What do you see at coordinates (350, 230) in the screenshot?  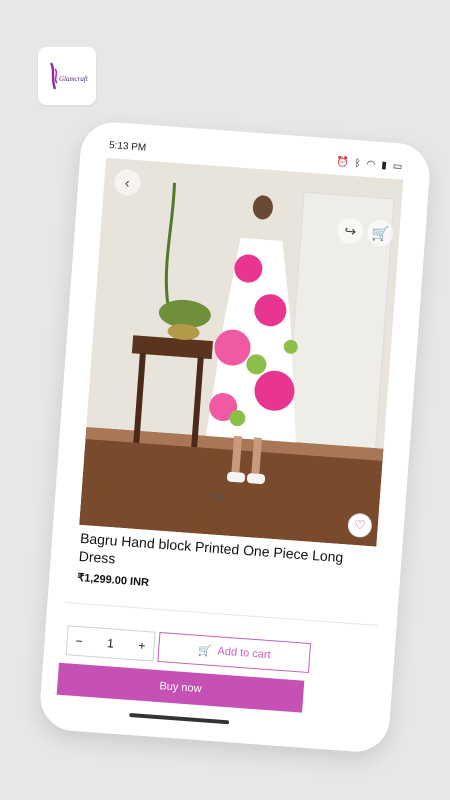 I see `share-icon: ↪` at bounding box center [350, 230].